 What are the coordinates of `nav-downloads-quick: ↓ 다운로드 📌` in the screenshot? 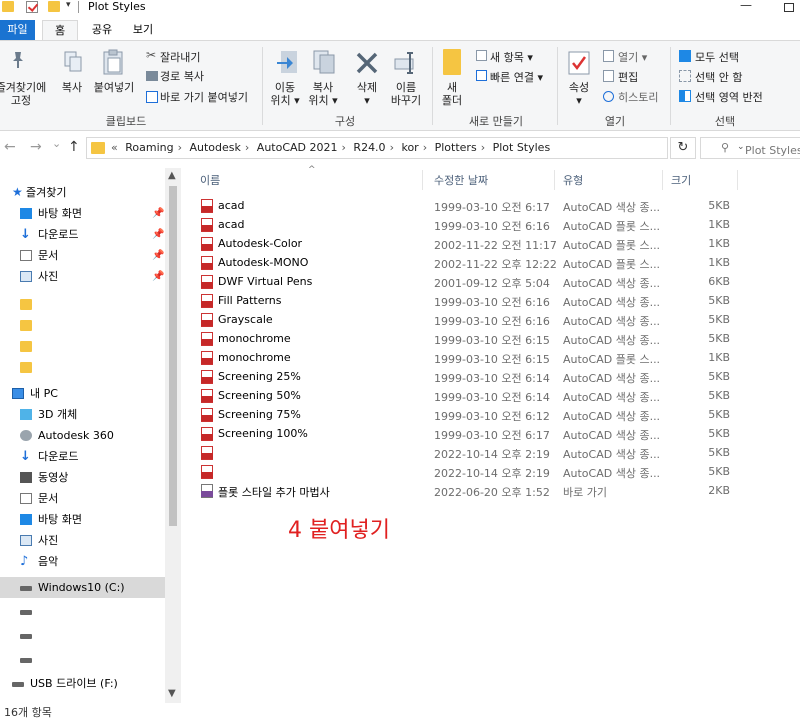 It's located at (82, 234).